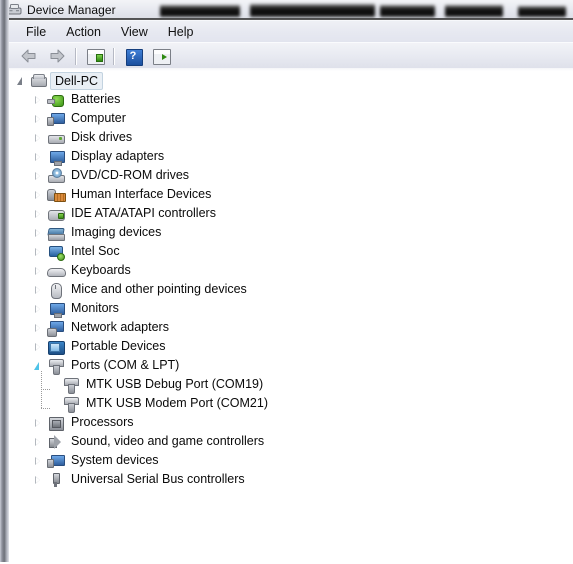  Describe the element at coordinates (291, 270) in the screenshot. I see `tree-item-keyboards: Keyboards` at that location.